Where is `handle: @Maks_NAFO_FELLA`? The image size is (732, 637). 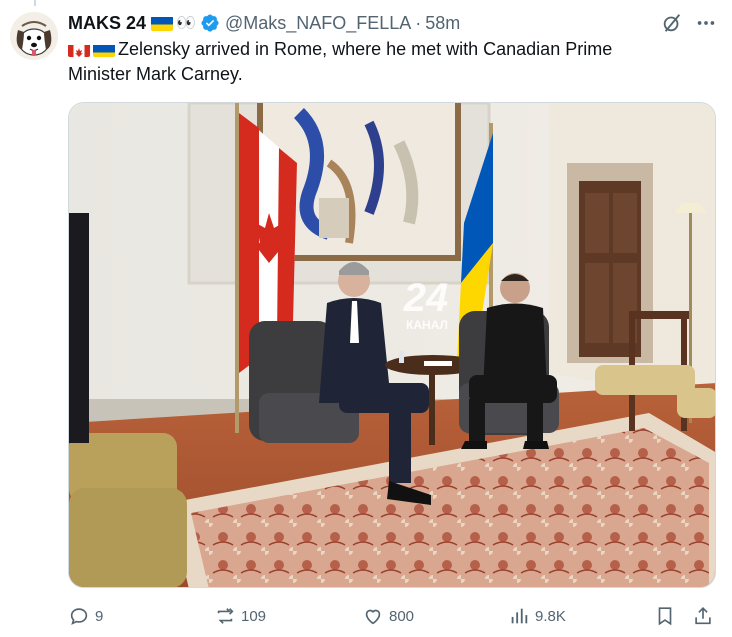 handle: @Maks_NAFO_FELLA is located at coordinates (318, 23).